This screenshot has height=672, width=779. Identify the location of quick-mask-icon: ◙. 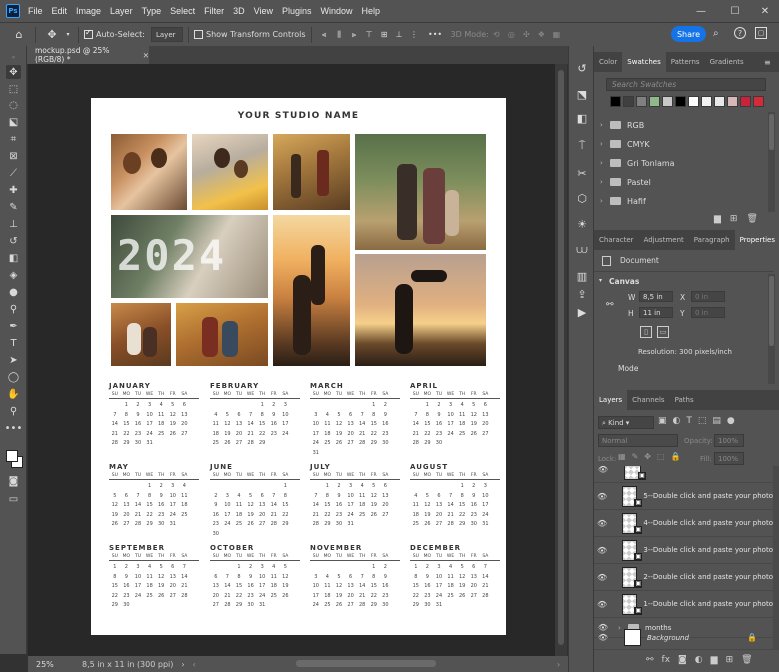
(13, 481).